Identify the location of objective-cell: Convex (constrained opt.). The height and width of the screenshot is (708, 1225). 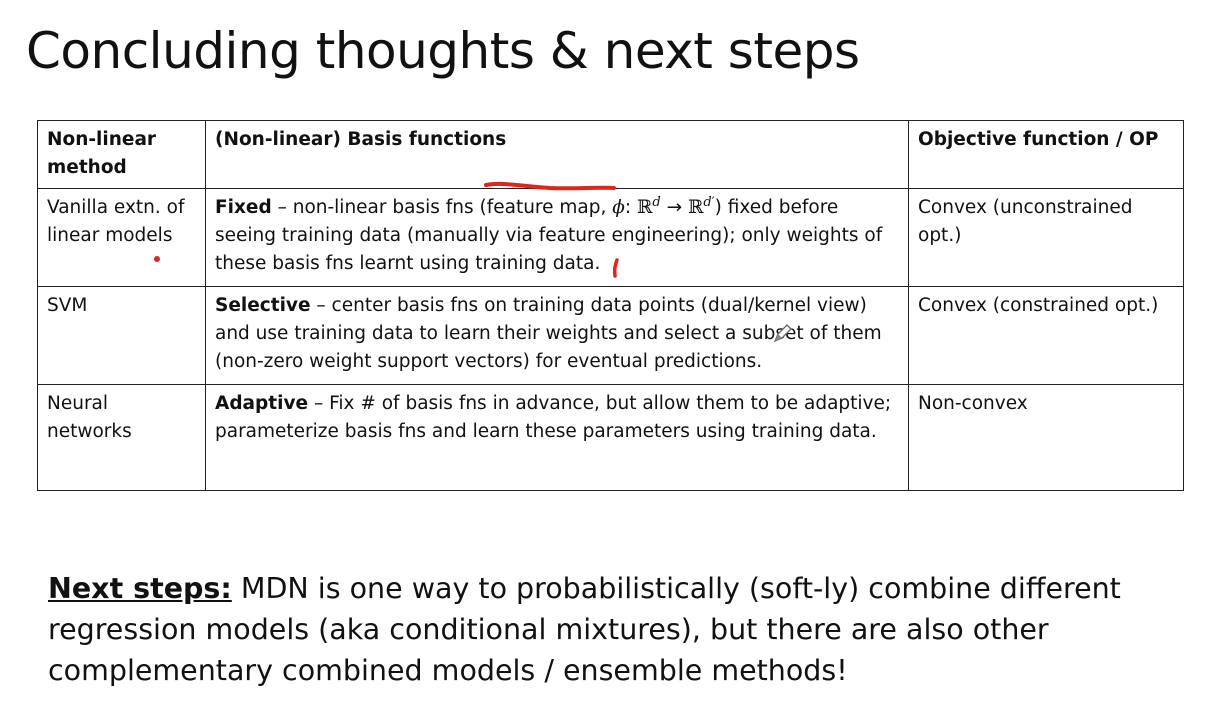
(1046, 335).